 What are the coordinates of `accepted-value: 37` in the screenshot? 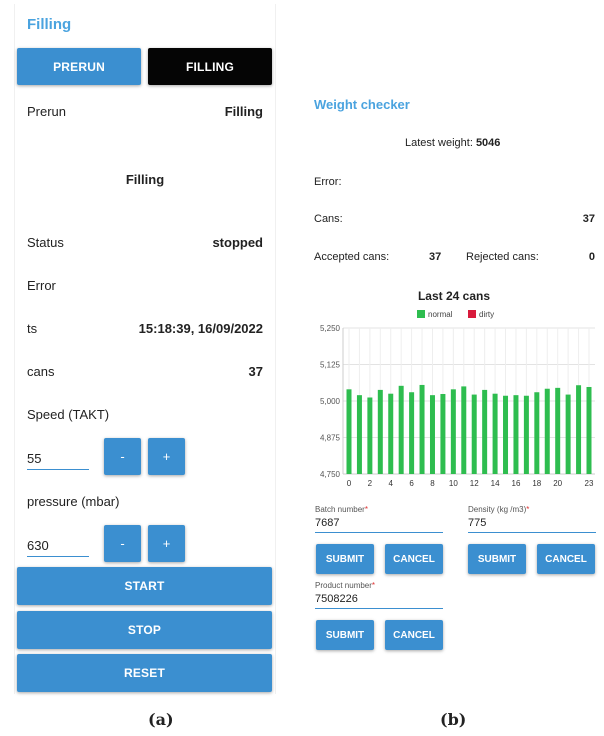 It's located at (435, 257).